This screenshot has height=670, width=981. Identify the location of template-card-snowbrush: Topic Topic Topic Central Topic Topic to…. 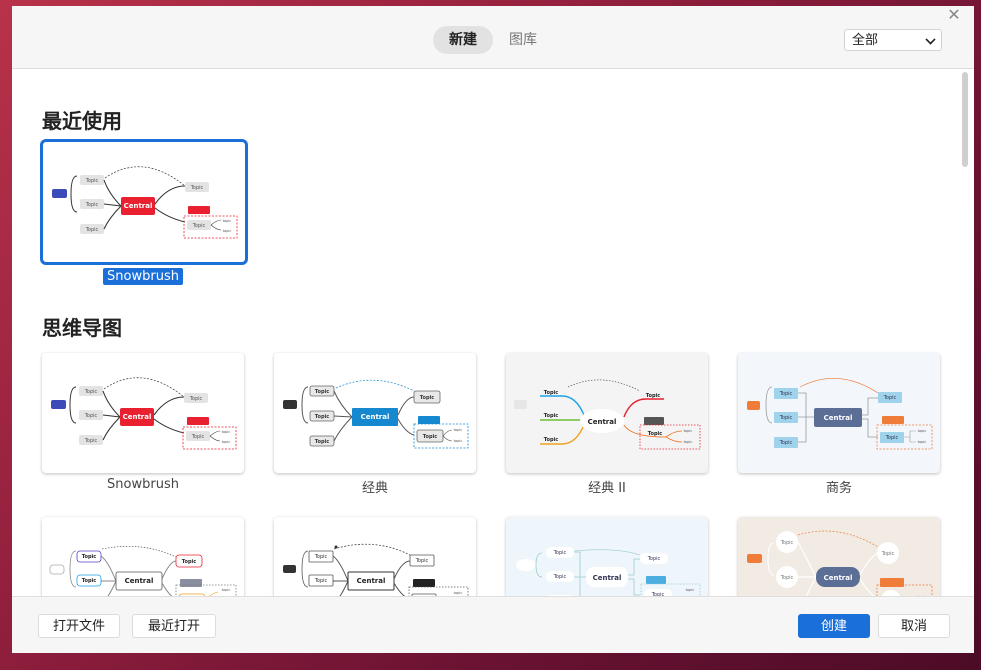
(143, 413).